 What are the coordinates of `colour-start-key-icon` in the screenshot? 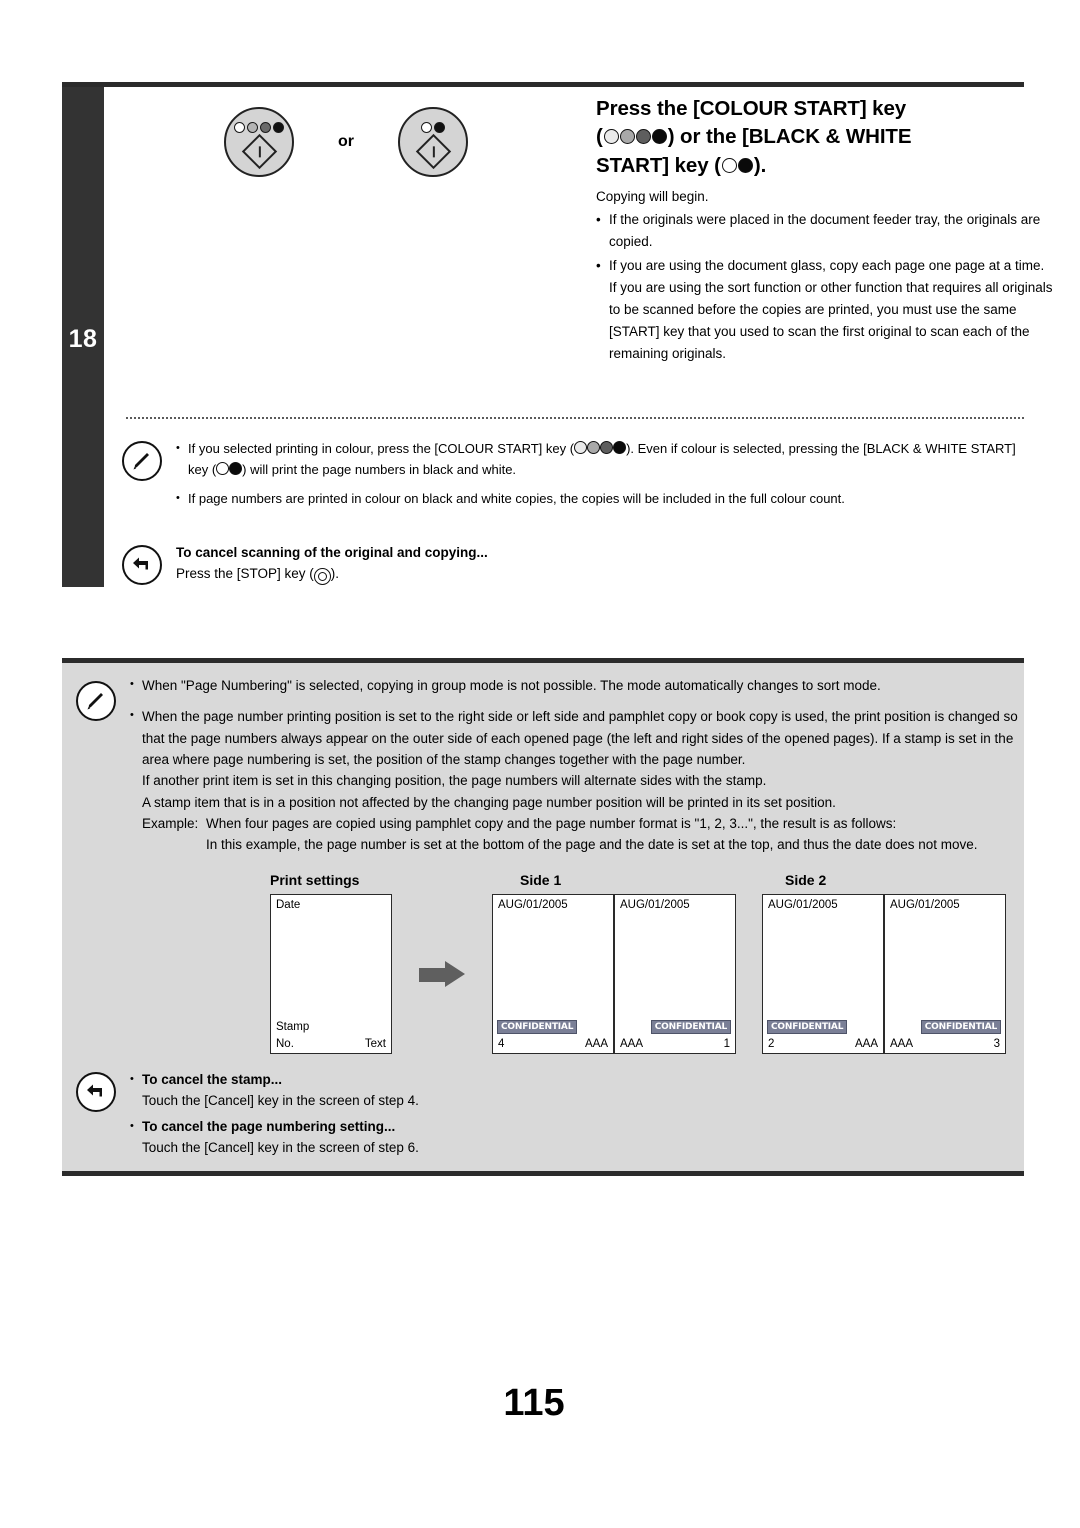 It's located at (259, 142).